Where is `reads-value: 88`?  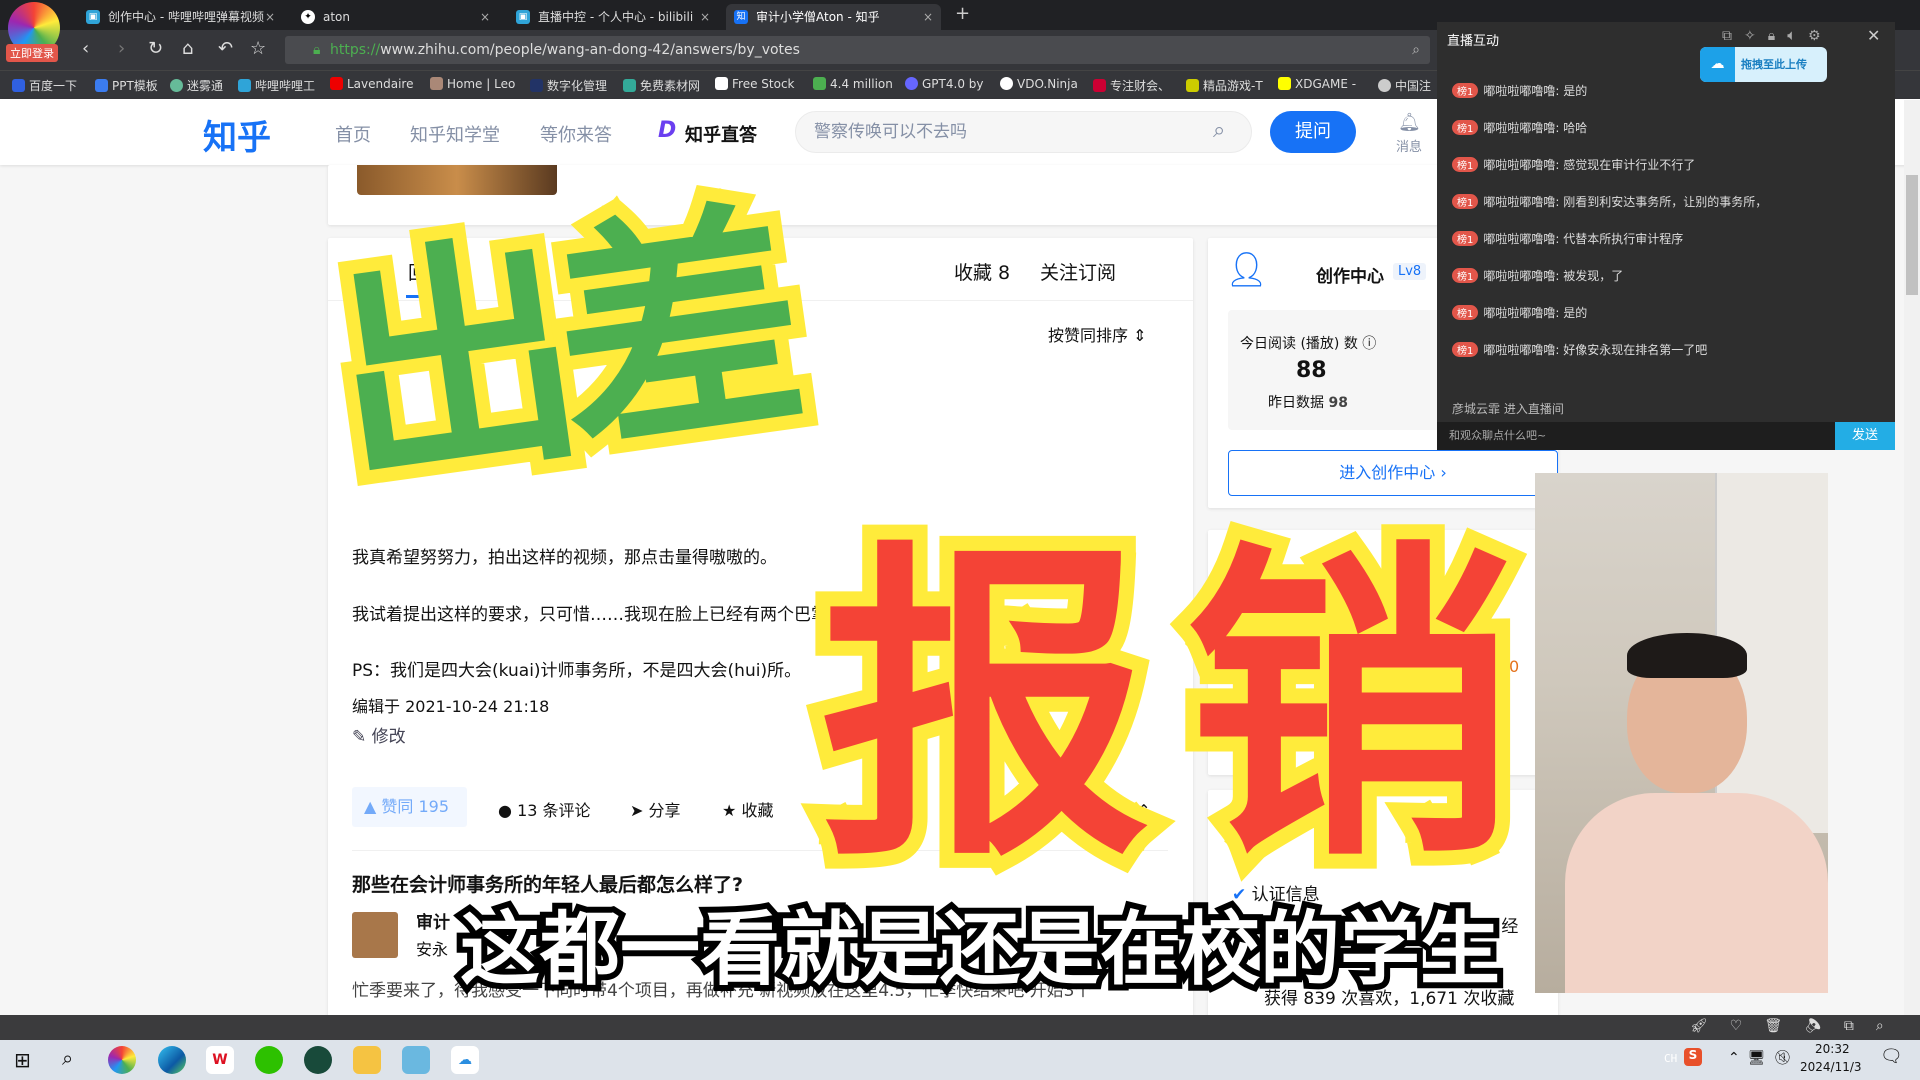 reads-value: 88 is located at coordinates (1311, 370).